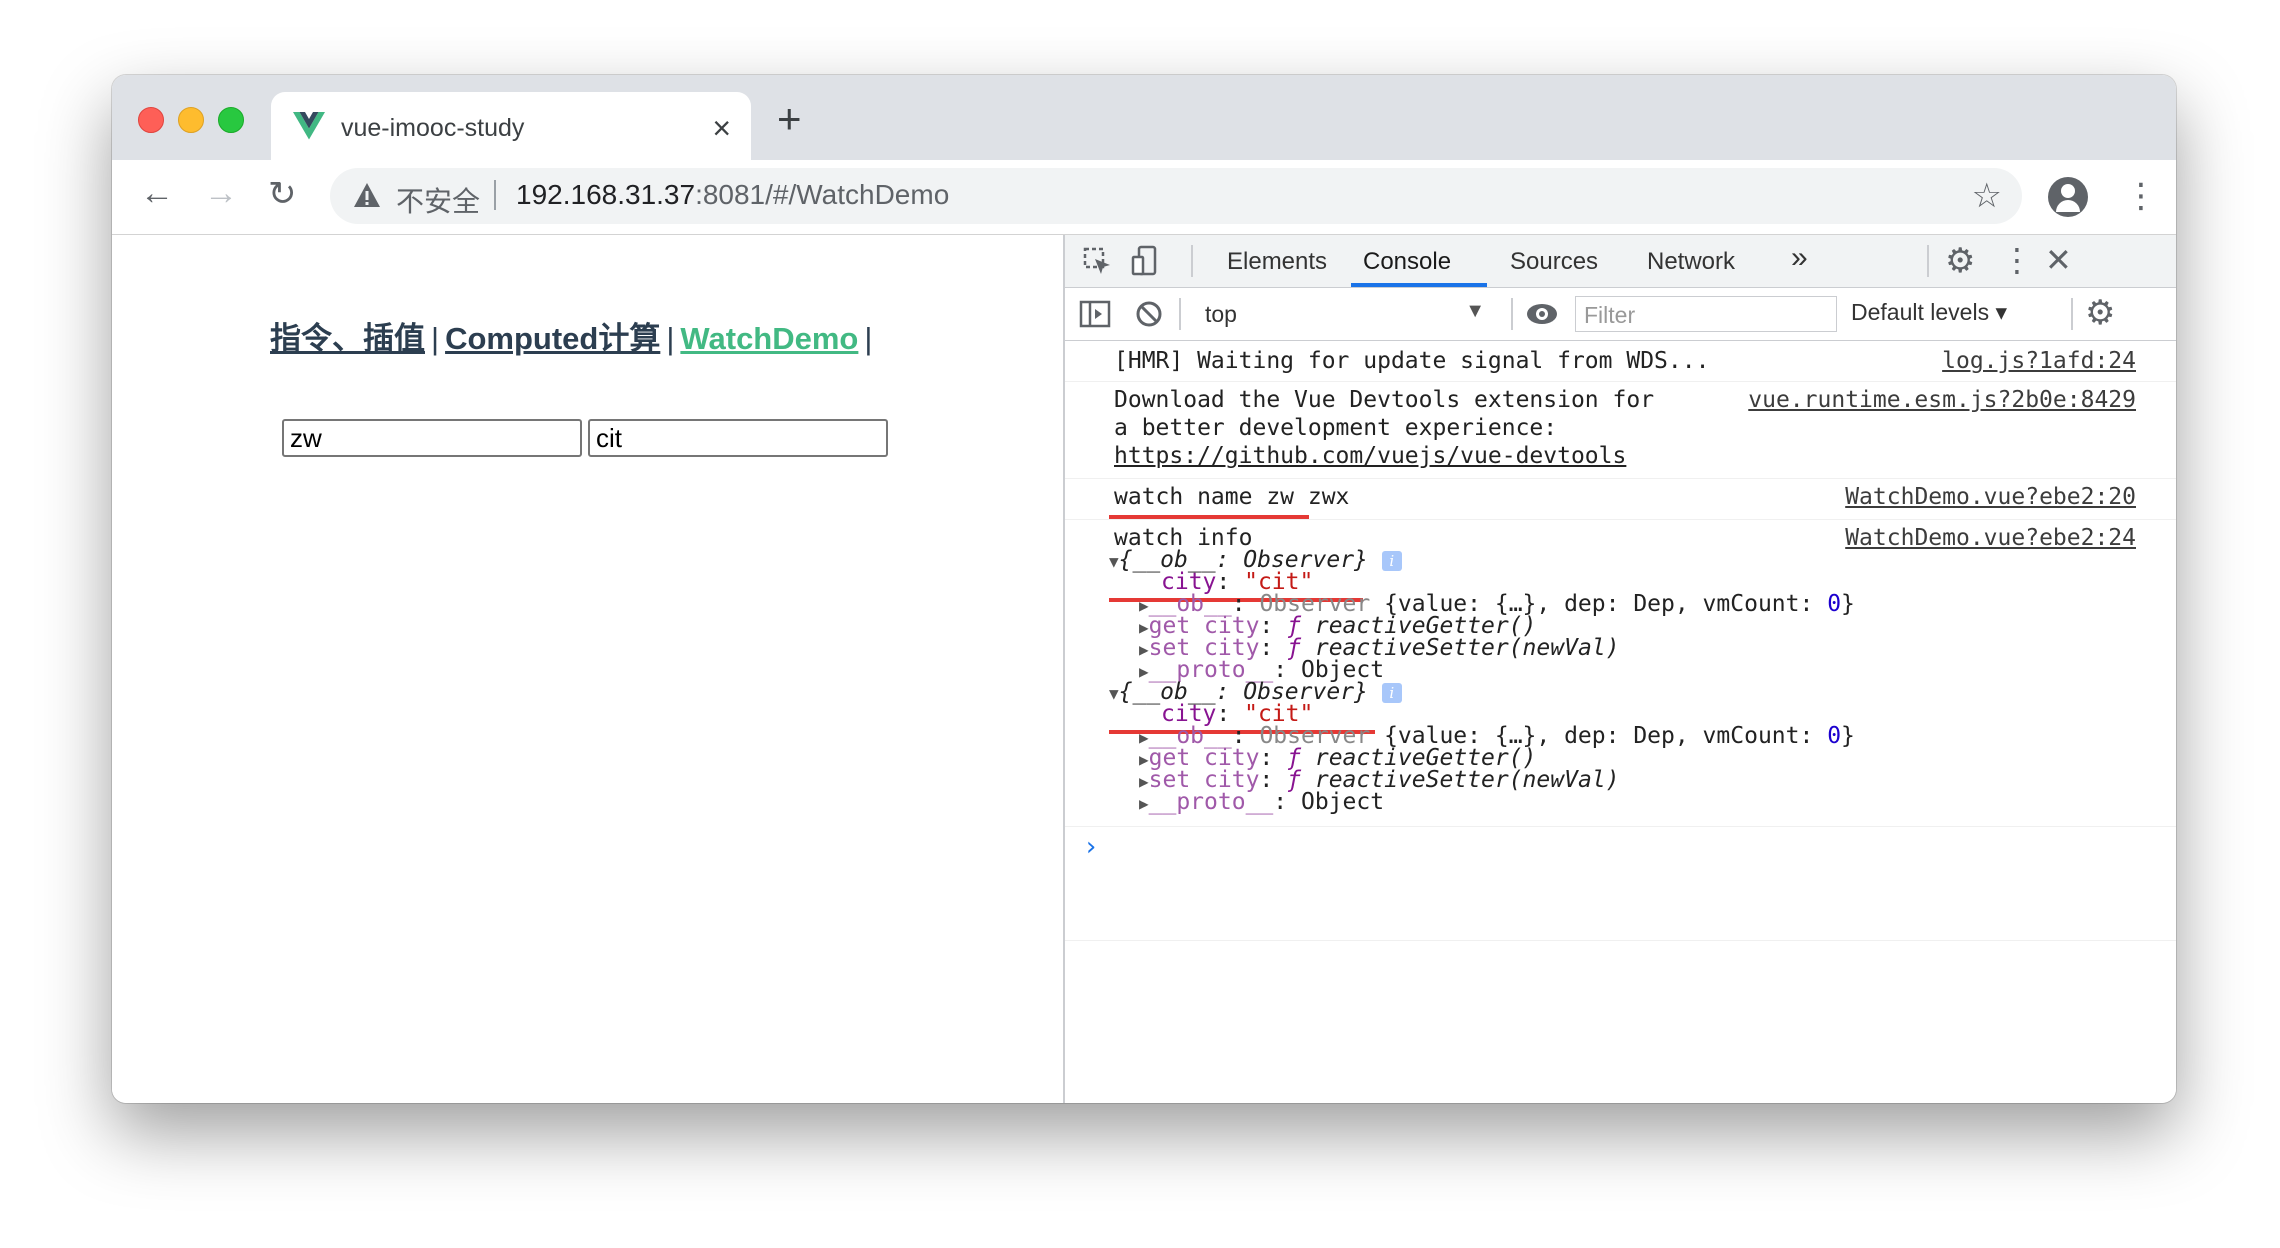 Image resolution: width=2280 pixels, height=1248 pixels. Describe the element at coordinates (2017, 260) in the screenshot. I see `devtools-menu-icon: ⋮` at that location.